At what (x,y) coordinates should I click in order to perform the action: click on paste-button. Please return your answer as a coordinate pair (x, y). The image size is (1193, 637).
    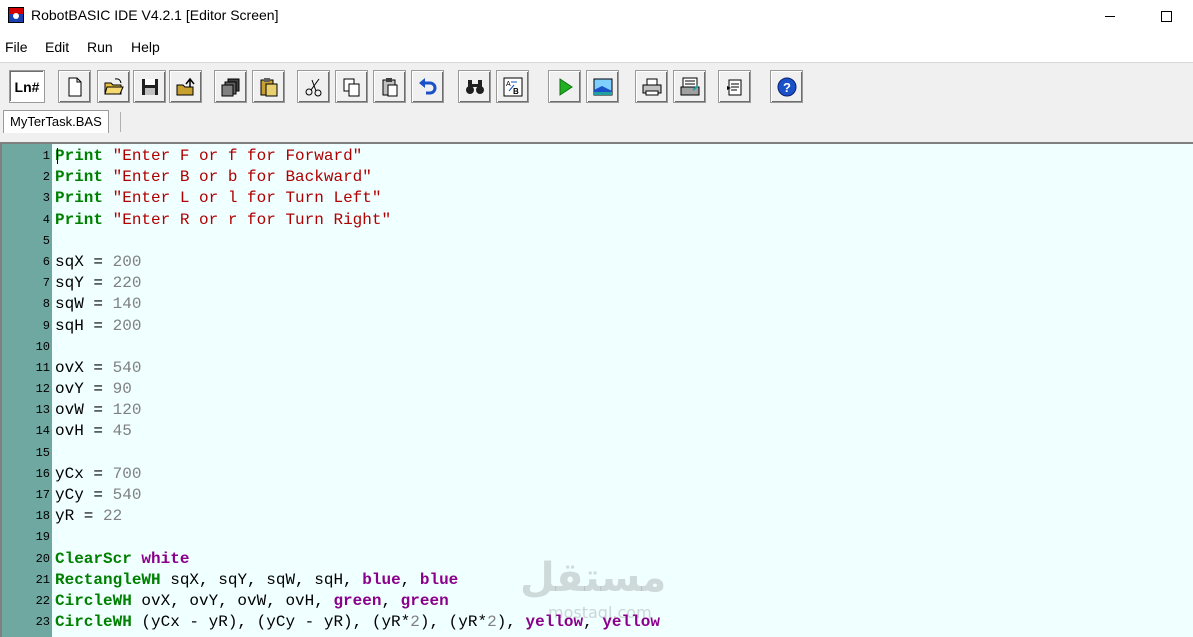
    Looking at the image, I should click on (389, 86).